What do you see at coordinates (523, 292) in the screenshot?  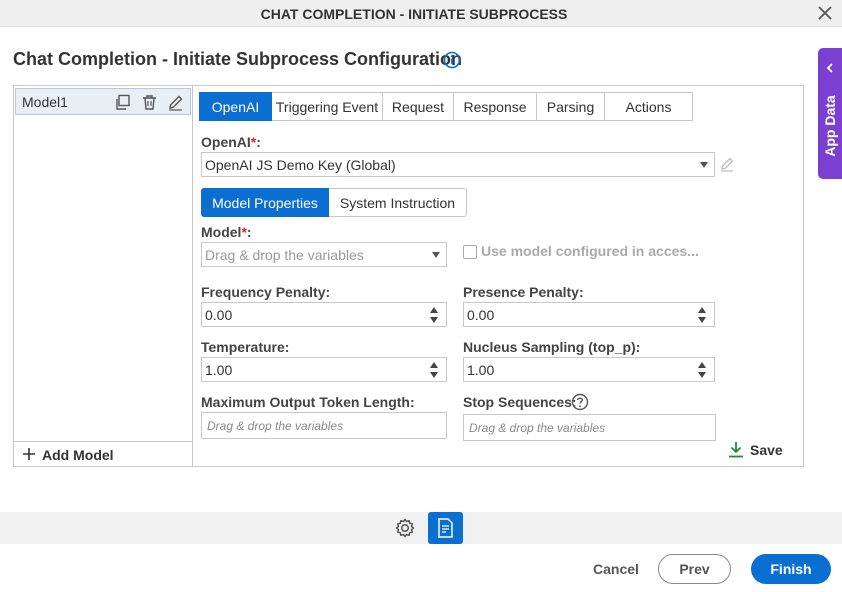 I see `presence-penalty-label: Presence Penalty:` at bounding box center [523, 292].